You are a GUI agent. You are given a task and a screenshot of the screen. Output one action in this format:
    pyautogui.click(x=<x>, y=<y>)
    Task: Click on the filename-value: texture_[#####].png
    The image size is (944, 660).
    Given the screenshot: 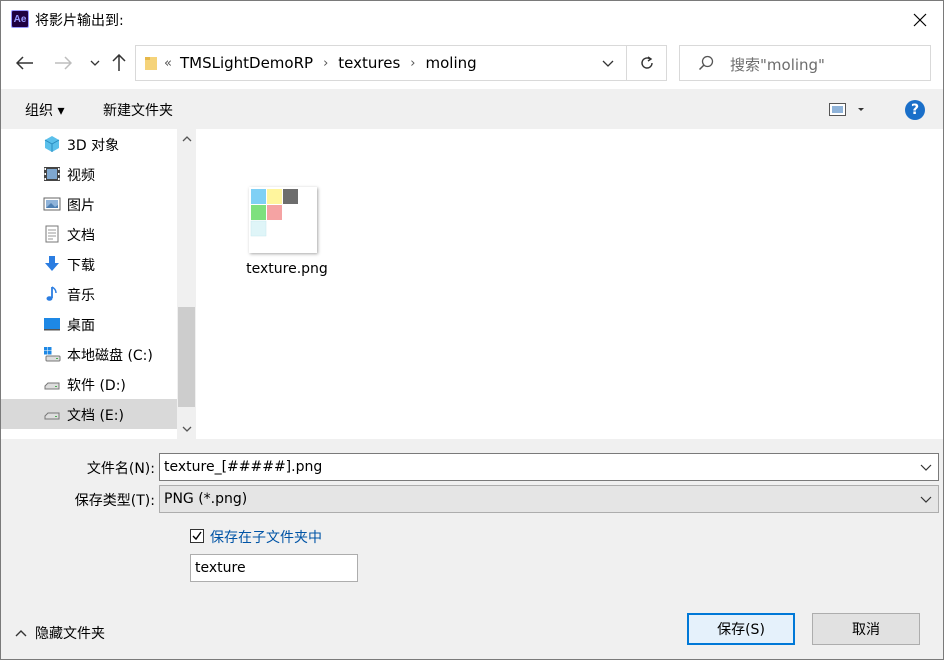 What is the action you would take?
    pyautogui.click(x=243, y=467)
    